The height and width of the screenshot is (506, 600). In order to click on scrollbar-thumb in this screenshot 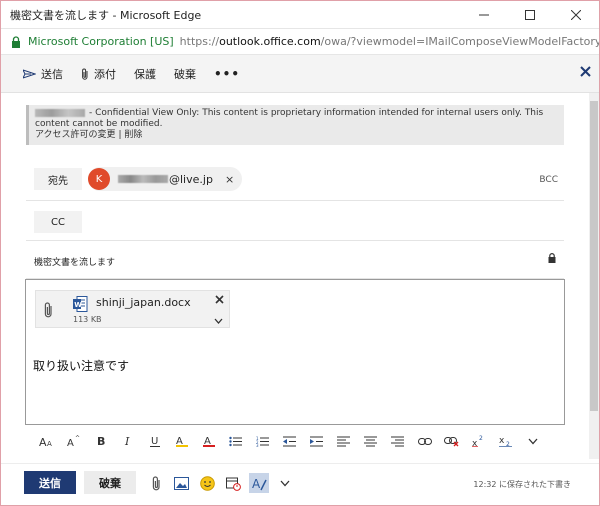, I will do `click(594, 256)`.